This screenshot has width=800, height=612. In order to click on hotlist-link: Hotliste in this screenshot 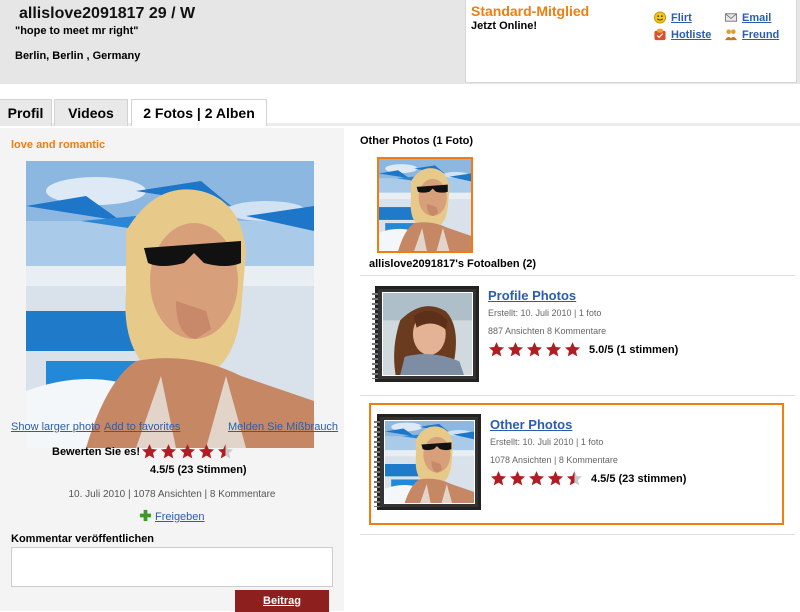, I will do `click(682, 34)`.